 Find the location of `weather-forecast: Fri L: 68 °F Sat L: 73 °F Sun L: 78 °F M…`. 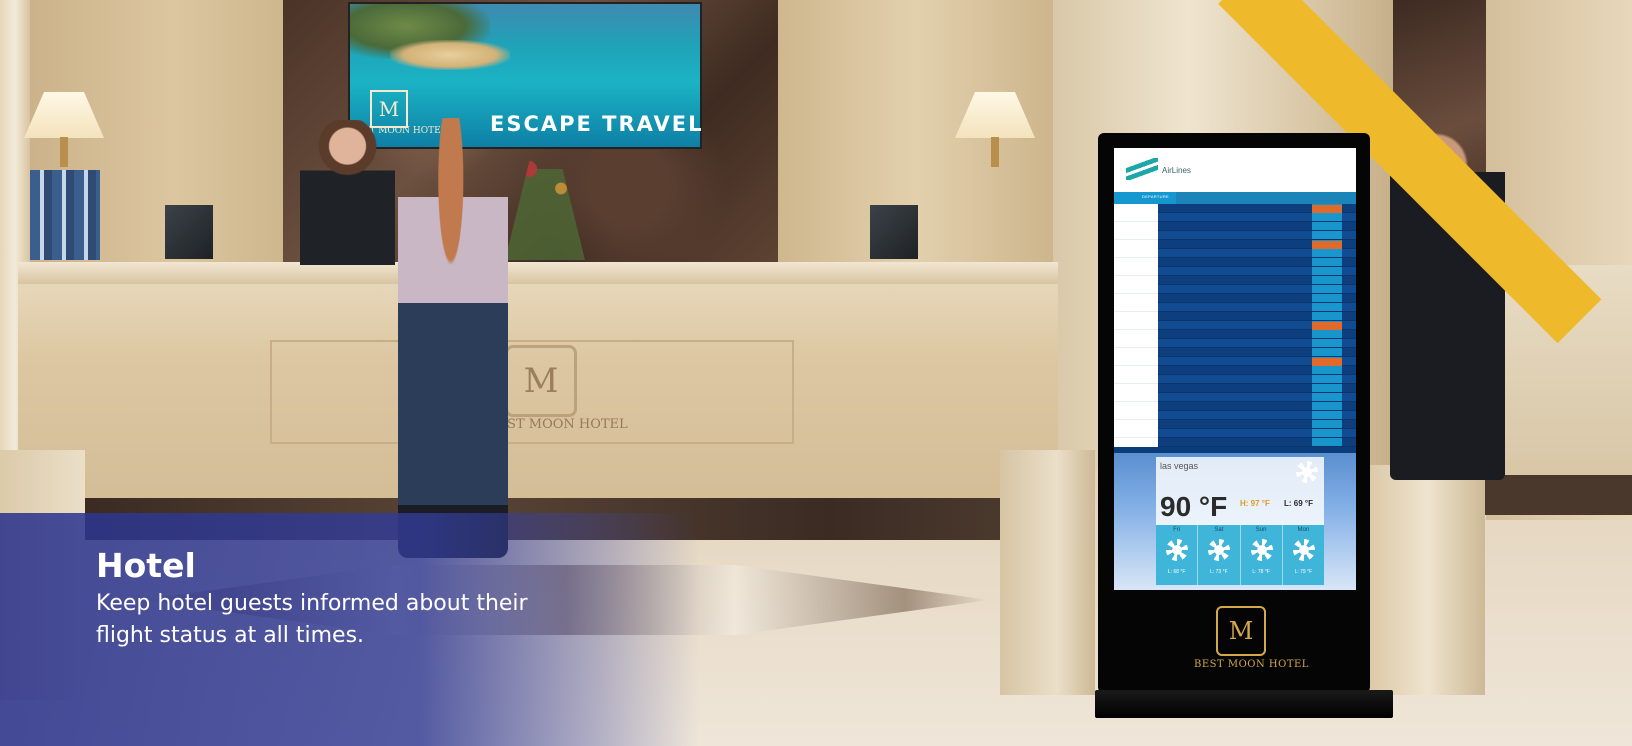

weather-forecast: Fri L: 68 °F Sat L: 73 °F Sun L: 78 °F M… is located at coordinates (1240, 555).